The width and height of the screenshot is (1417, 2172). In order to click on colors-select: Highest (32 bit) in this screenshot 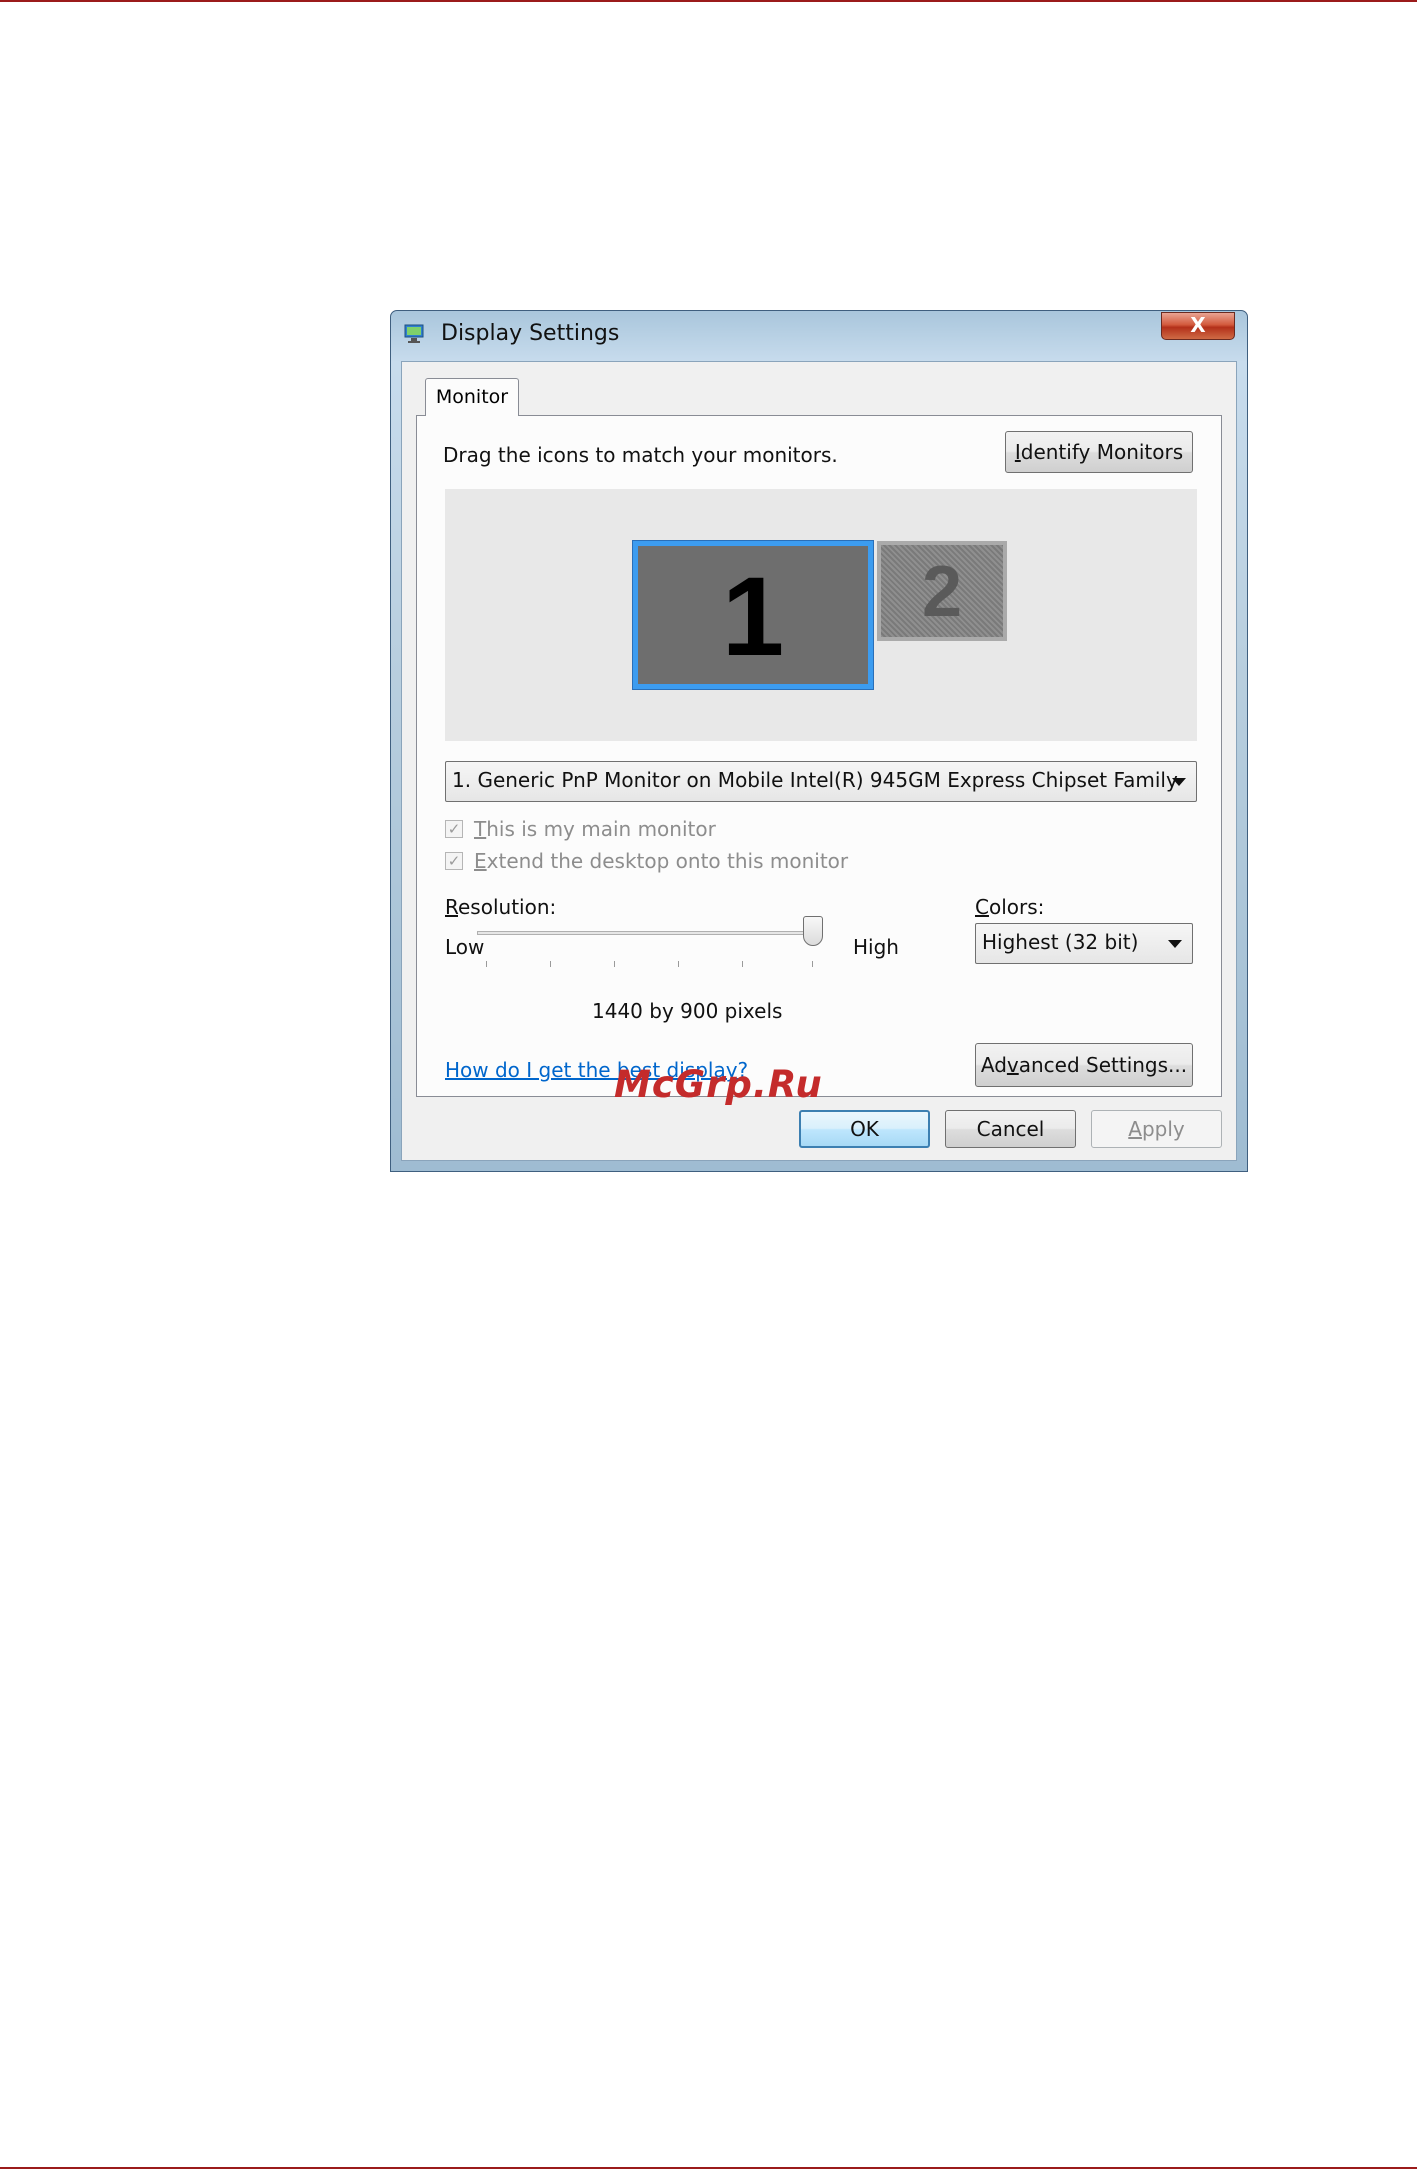, I will do `click(1084, 943)`.